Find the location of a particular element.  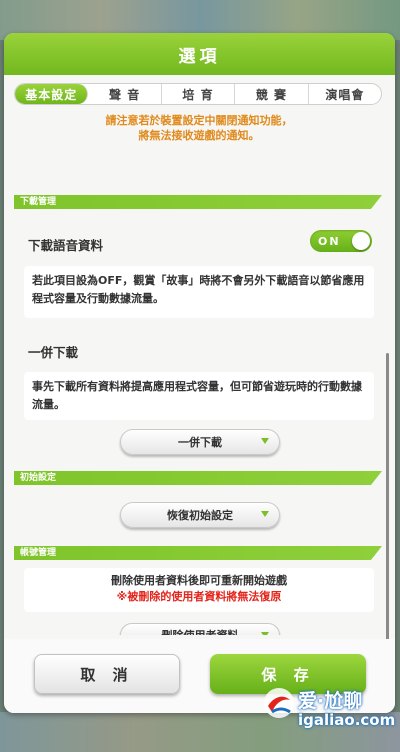

tab-bar: 基本設定 聲 音 培 育 競 賽 演唱會 is located at coordinates (198, 94).